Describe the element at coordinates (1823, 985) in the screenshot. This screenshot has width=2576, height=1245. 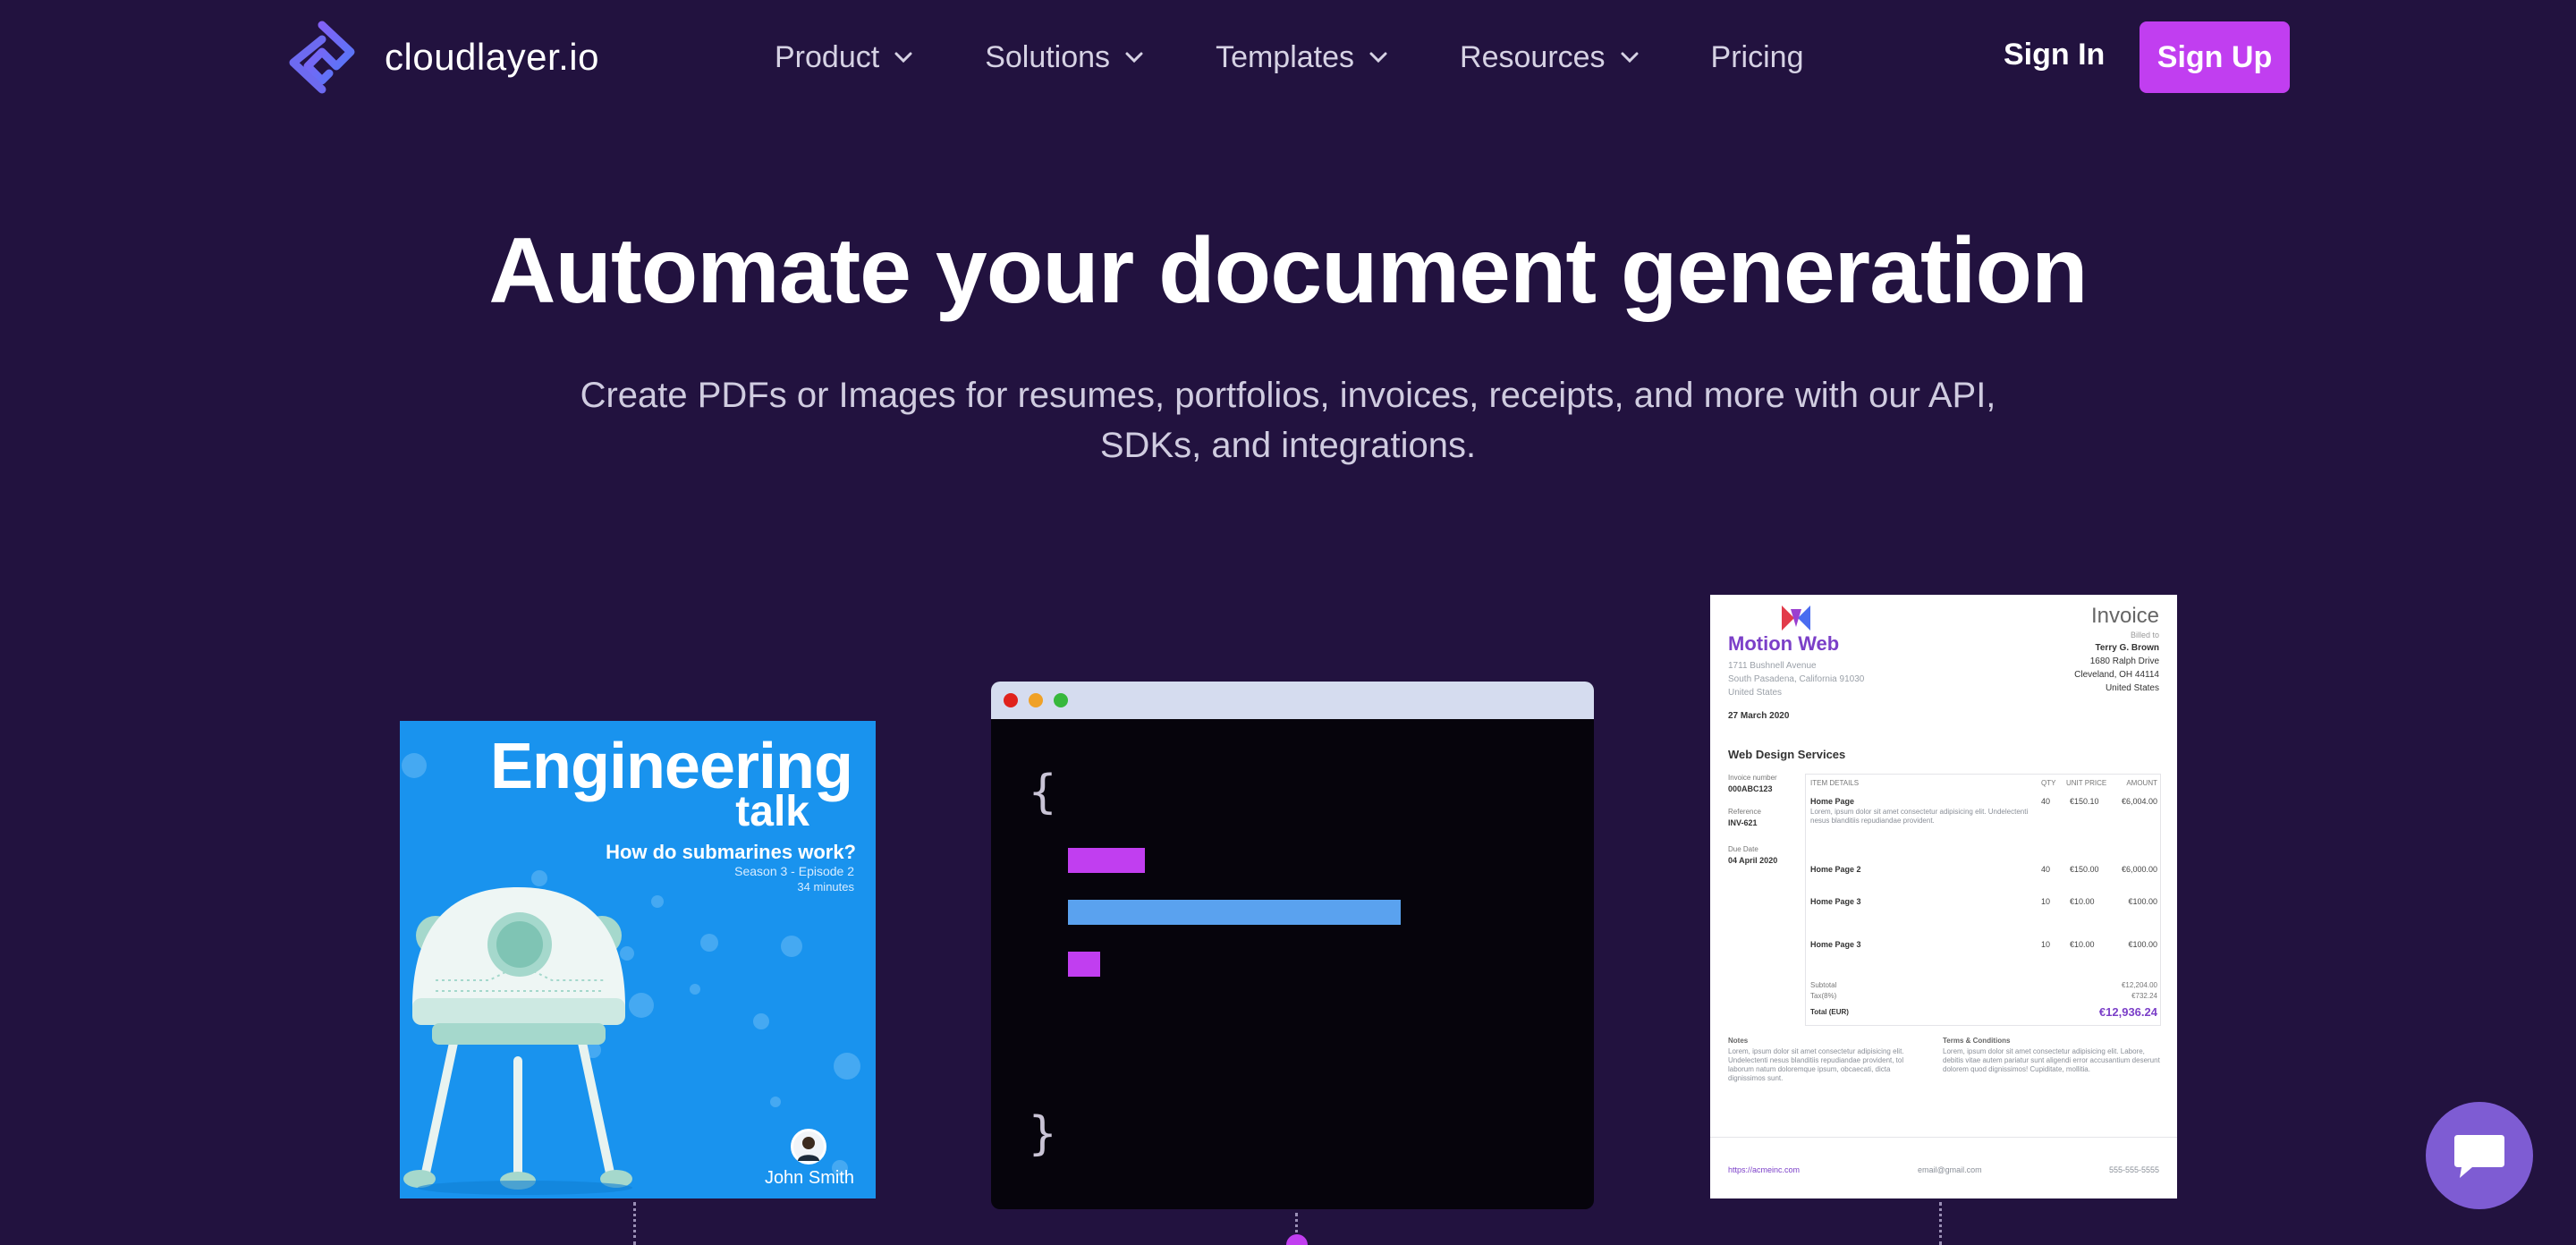
I see `subtotal-label: Subtotal` at that location.